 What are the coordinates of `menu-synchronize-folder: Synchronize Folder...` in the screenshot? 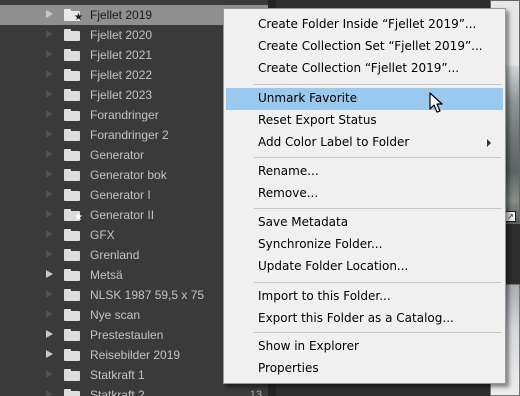 It's located at (364, 245).